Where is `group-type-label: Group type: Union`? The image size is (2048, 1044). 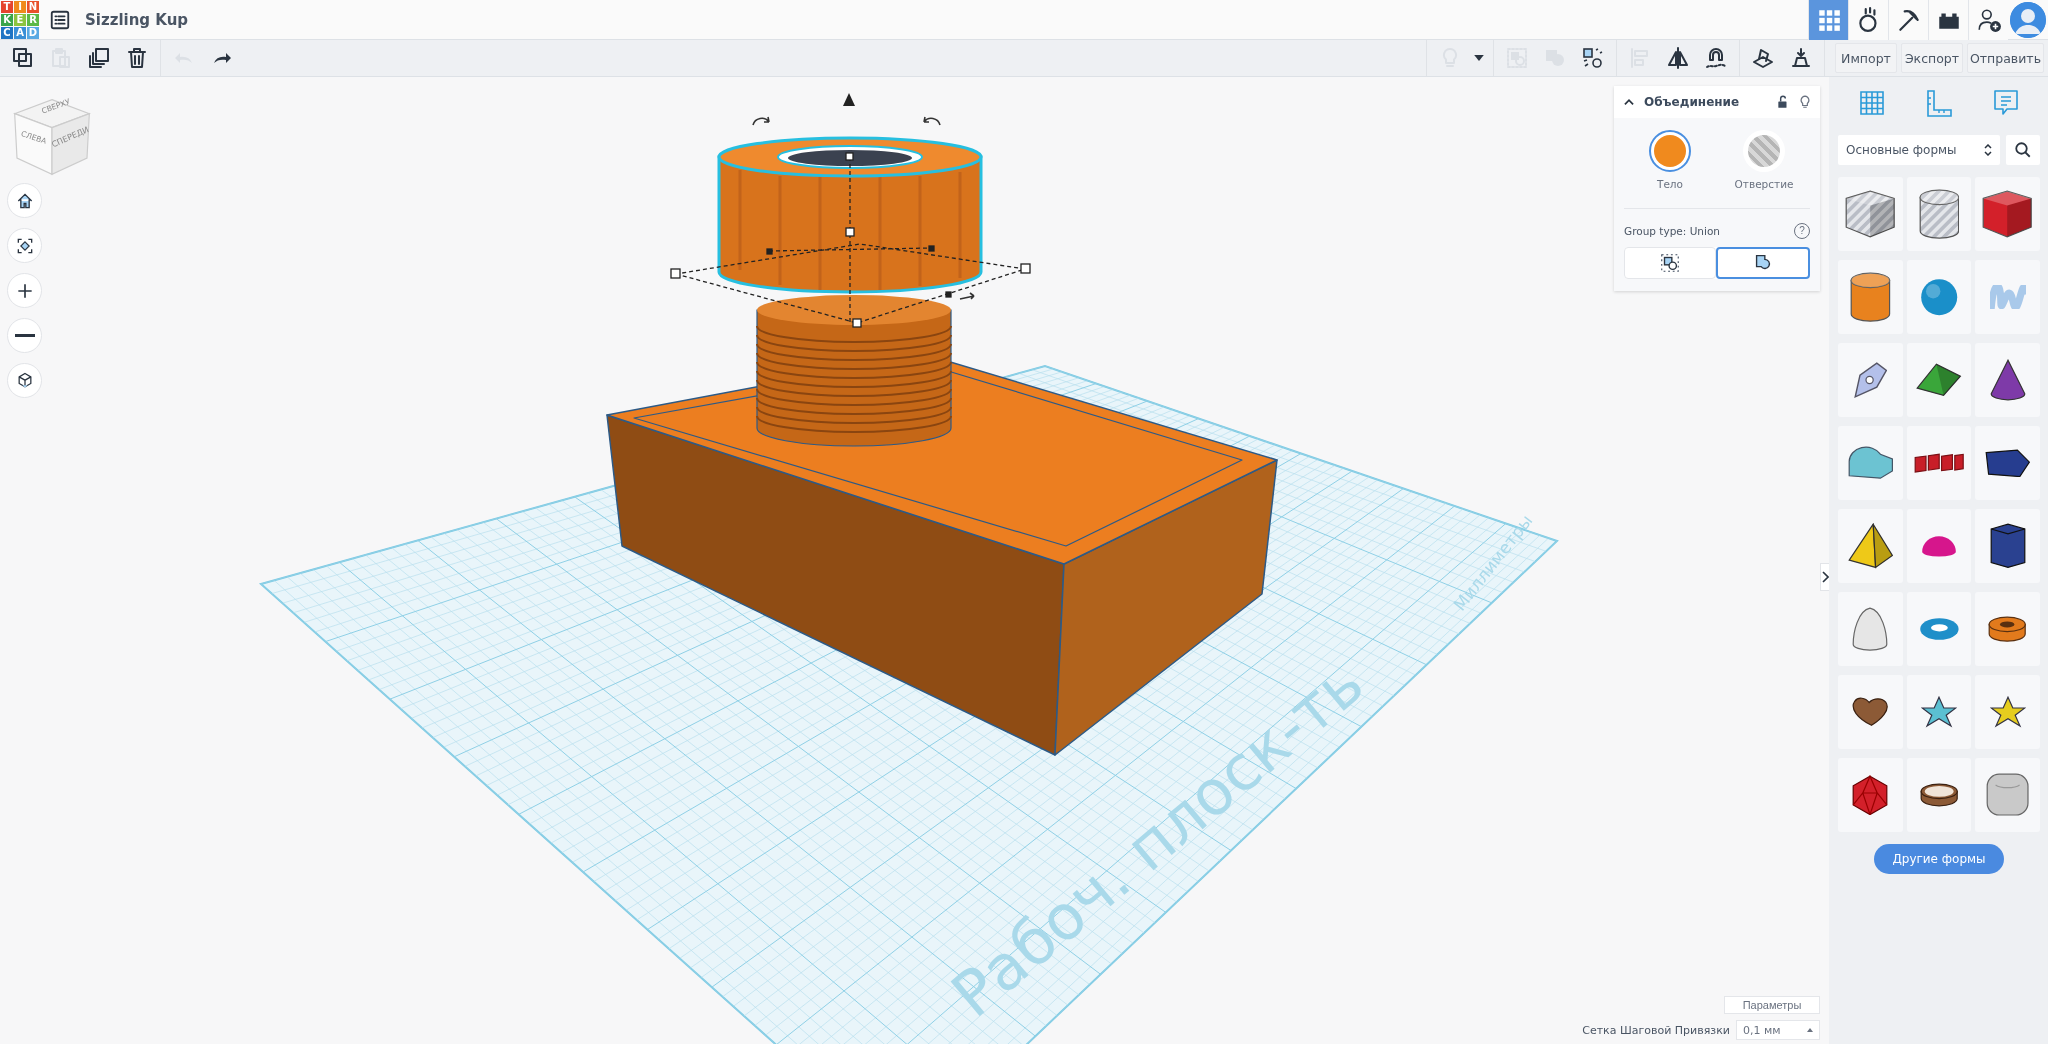
group-type-label: Group type: Union is located at coordinates (1672, 231).